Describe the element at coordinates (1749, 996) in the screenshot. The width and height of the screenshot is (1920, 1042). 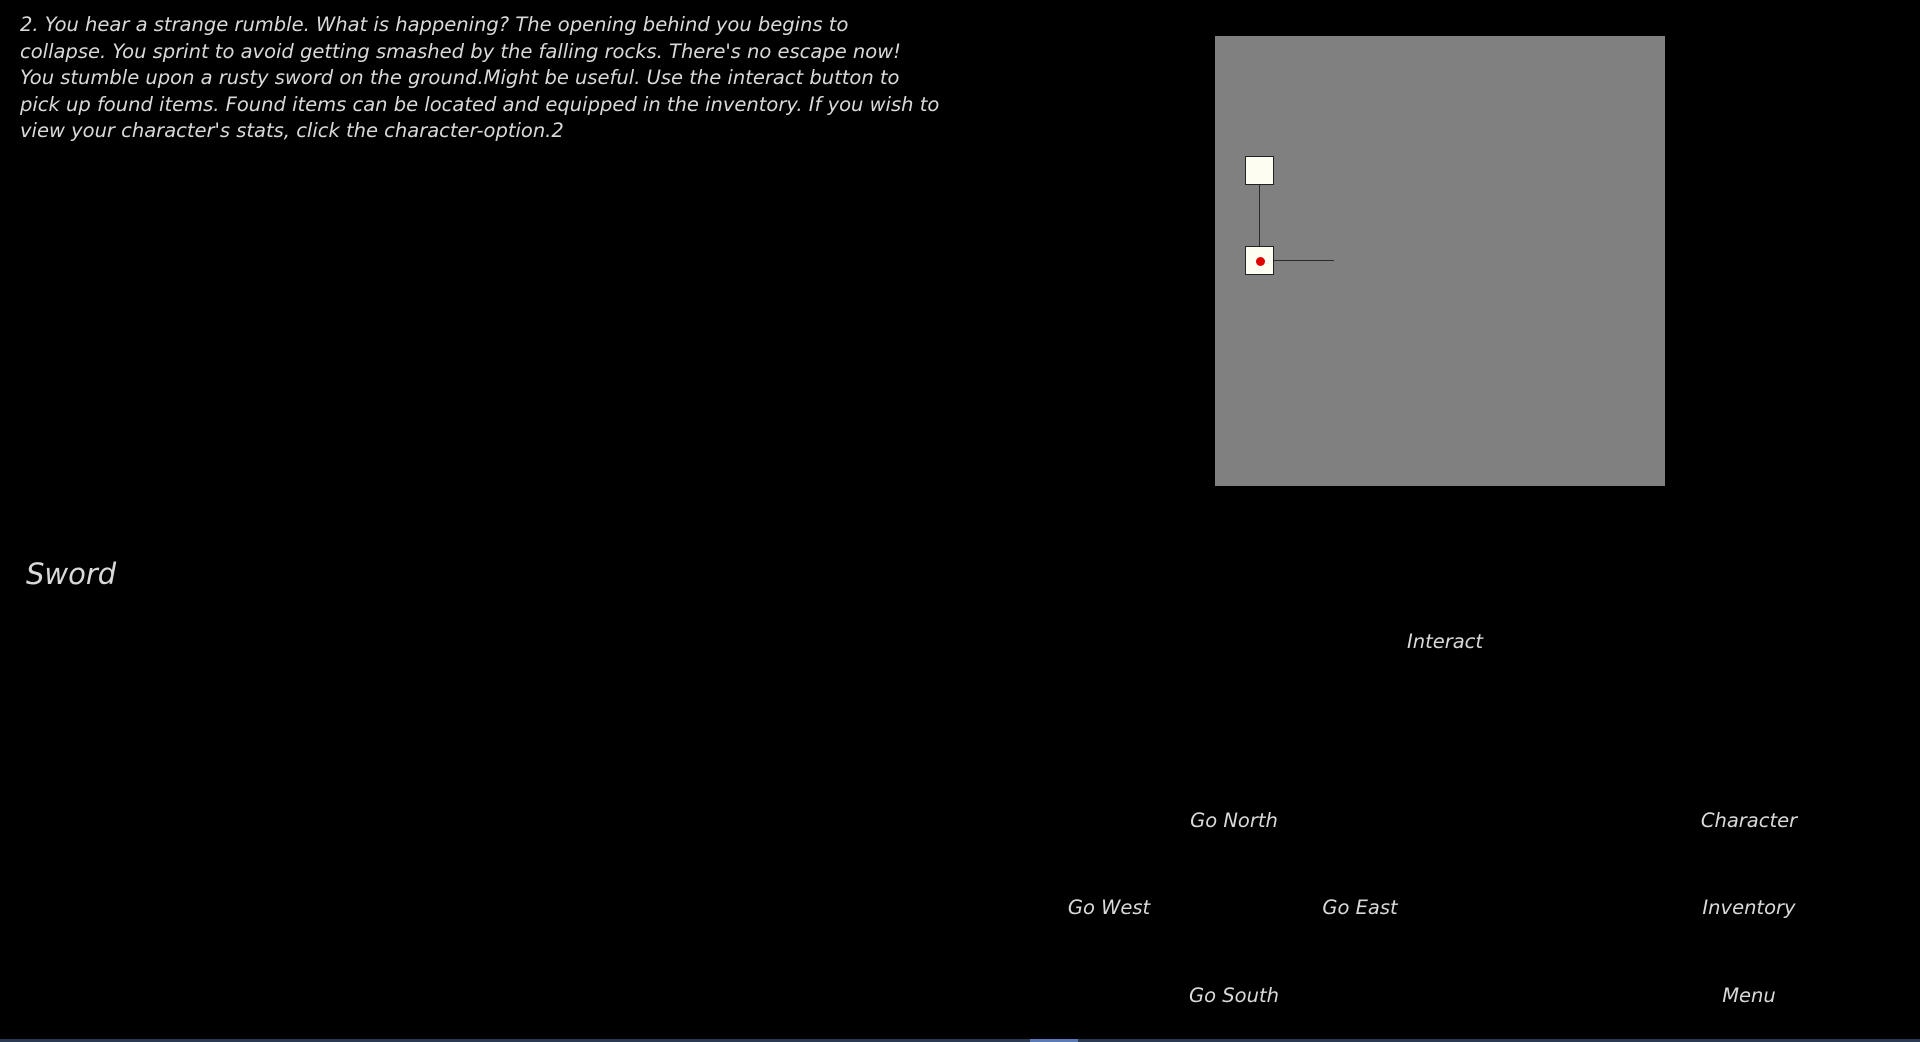
I see `menu-button: Menu` at that location.